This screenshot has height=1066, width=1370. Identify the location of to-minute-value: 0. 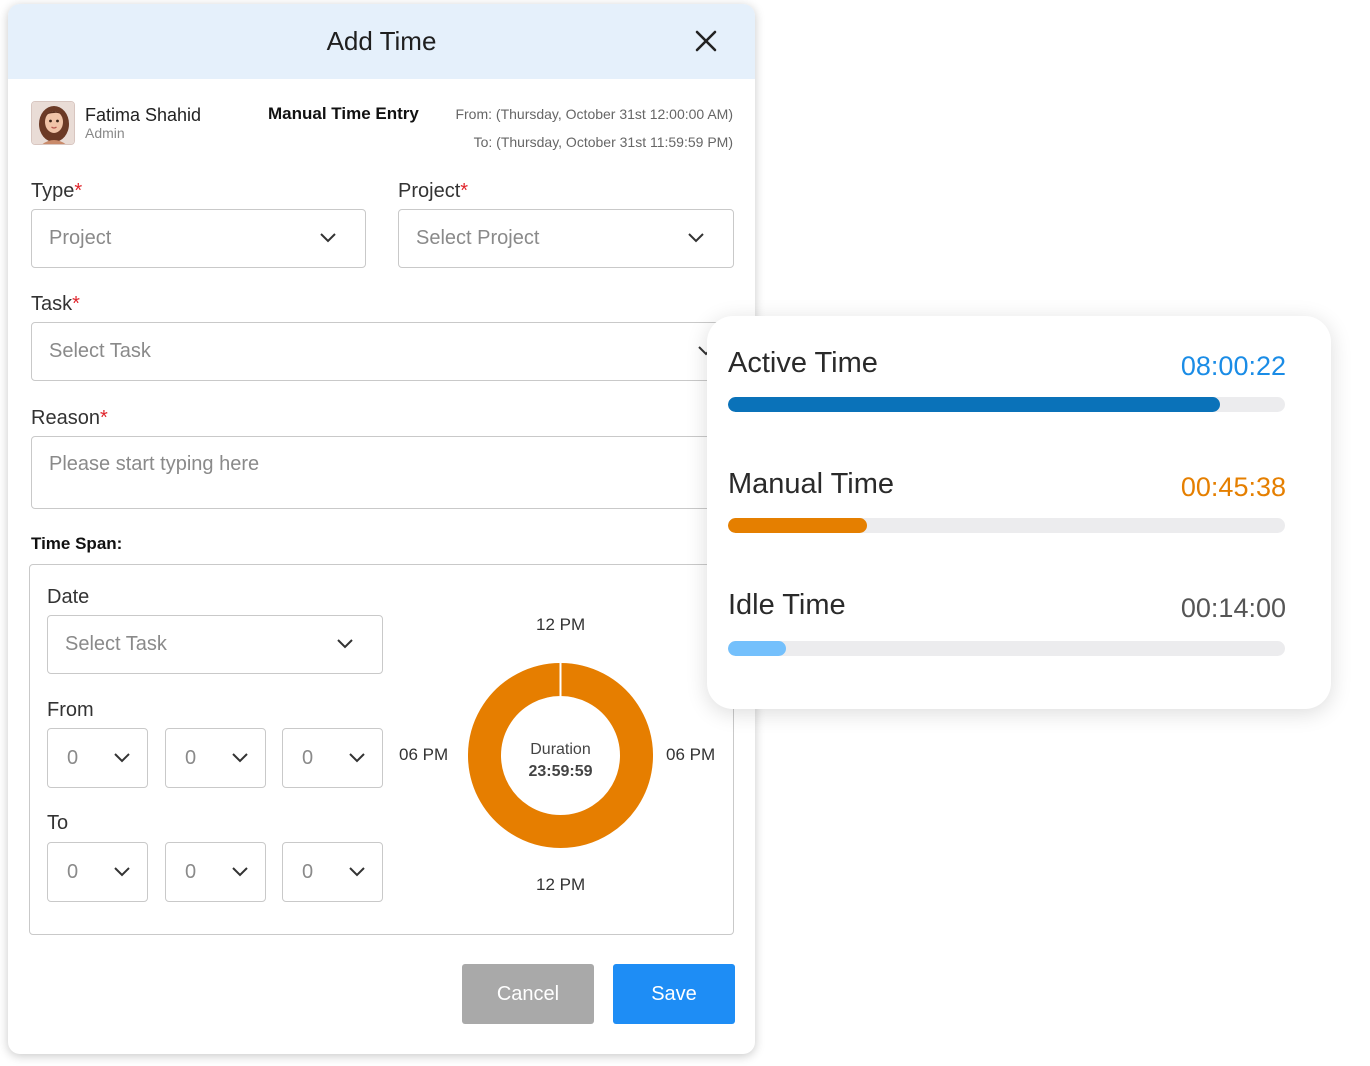
(191, 871).